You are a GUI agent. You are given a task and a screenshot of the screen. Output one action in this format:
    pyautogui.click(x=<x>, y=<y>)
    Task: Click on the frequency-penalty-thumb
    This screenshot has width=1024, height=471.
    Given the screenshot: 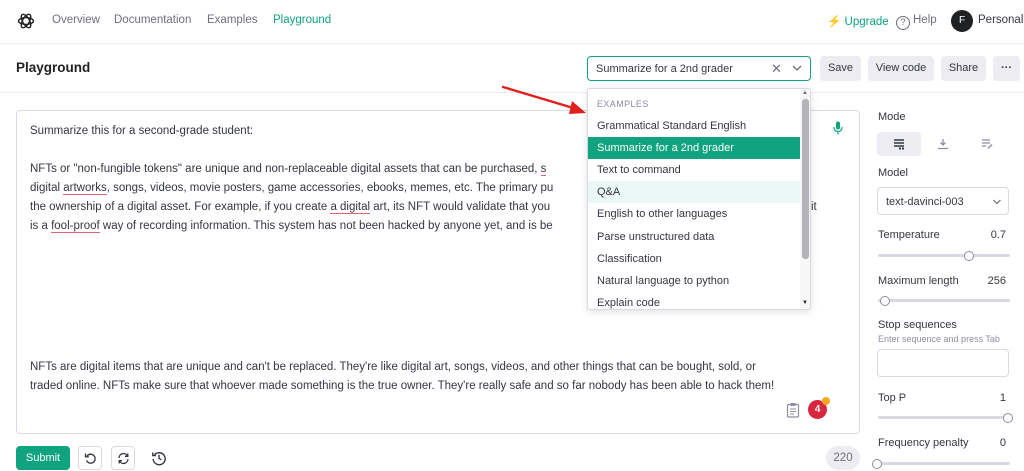 What is the action you would take?
    pyautogui.click(x=877, y=464)
    